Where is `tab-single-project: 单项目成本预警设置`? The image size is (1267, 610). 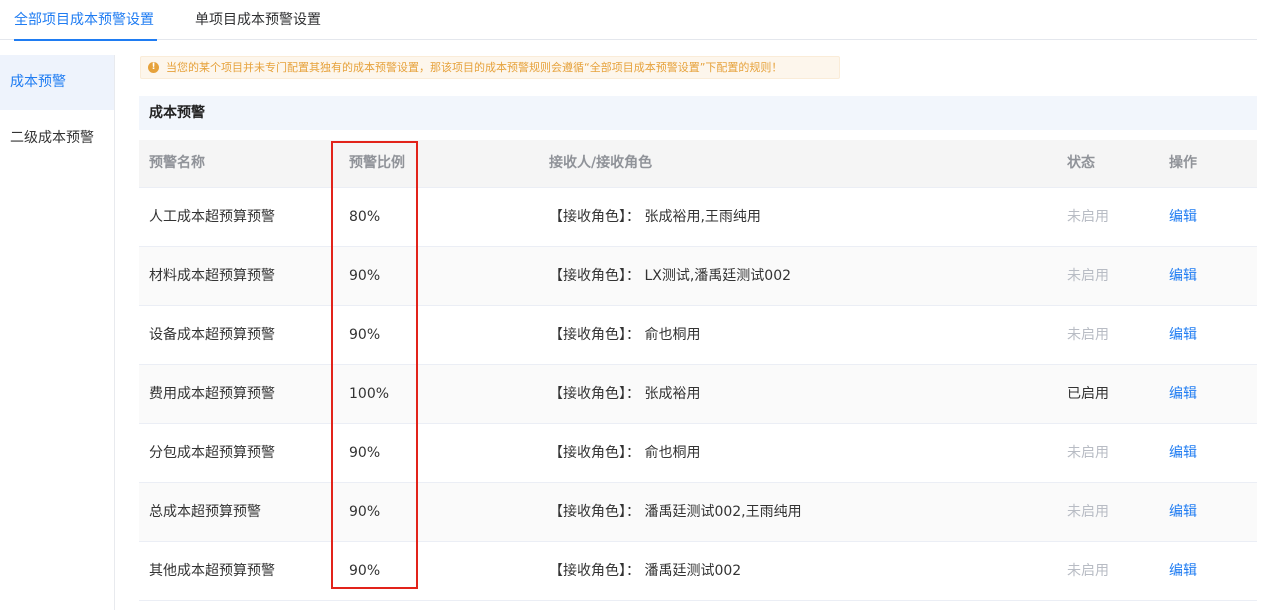 tab-single-project: 单项目成本预警设置 is located at coordinates (258, 20).